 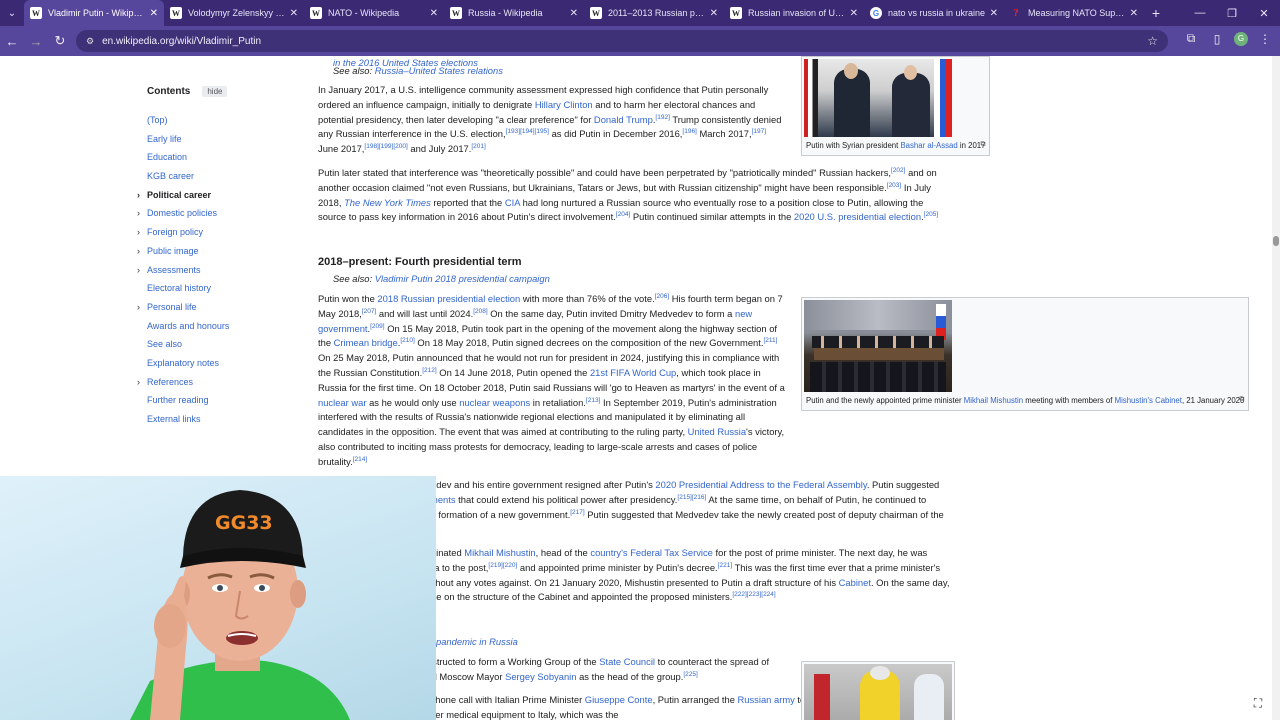 I want to click on tab-title: 2011–2013 Russian protests, so click(x=657, y=13).